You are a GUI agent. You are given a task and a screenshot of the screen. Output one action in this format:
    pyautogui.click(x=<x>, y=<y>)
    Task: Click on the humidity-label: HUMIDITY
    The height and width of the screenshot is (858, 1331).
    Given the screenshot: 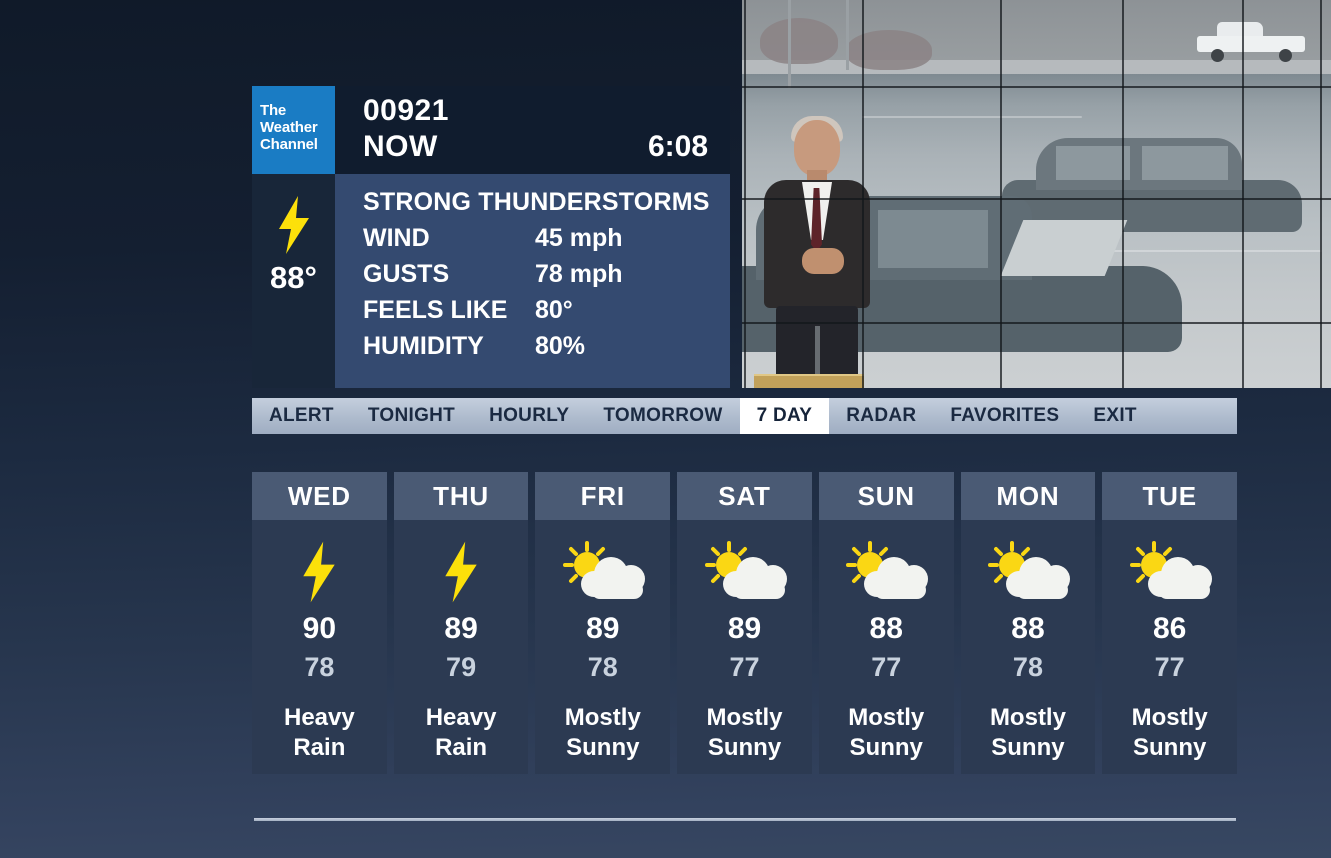 What is the action you would take?
    pyautogui.click(x=423, y=346)
    